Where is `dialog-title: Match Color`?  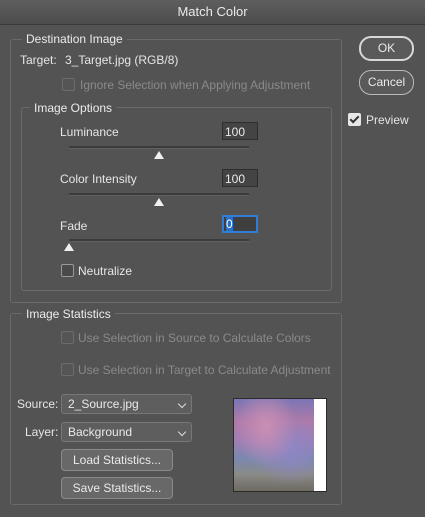
dialog-title: Match Color is located at coordinates (212, 12).